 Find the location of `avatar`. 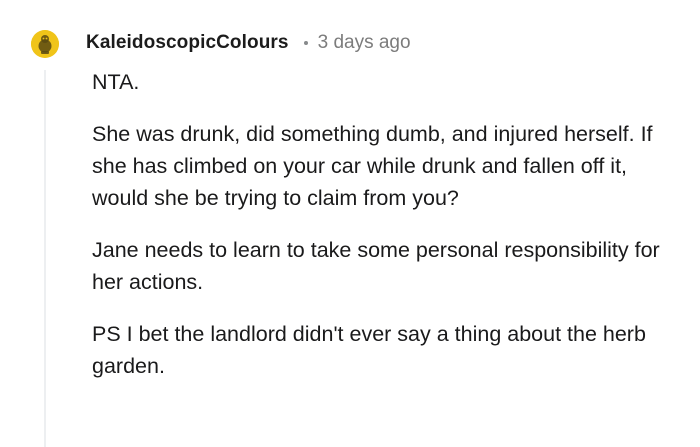

avatar is located at coordinates (45, 44).